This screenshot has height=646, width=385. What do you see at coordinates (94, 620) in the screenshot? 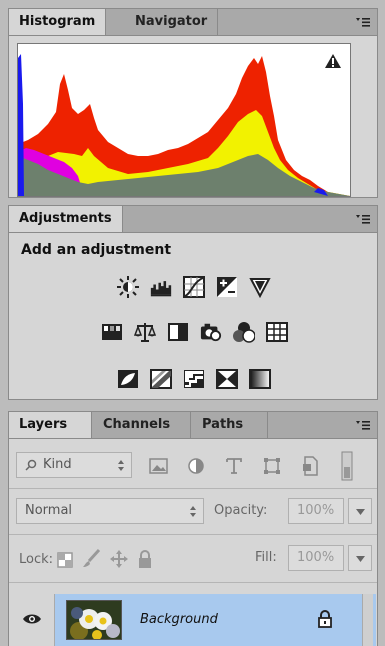
I see `layer-thumbnail` at bounding box center [94, 620].